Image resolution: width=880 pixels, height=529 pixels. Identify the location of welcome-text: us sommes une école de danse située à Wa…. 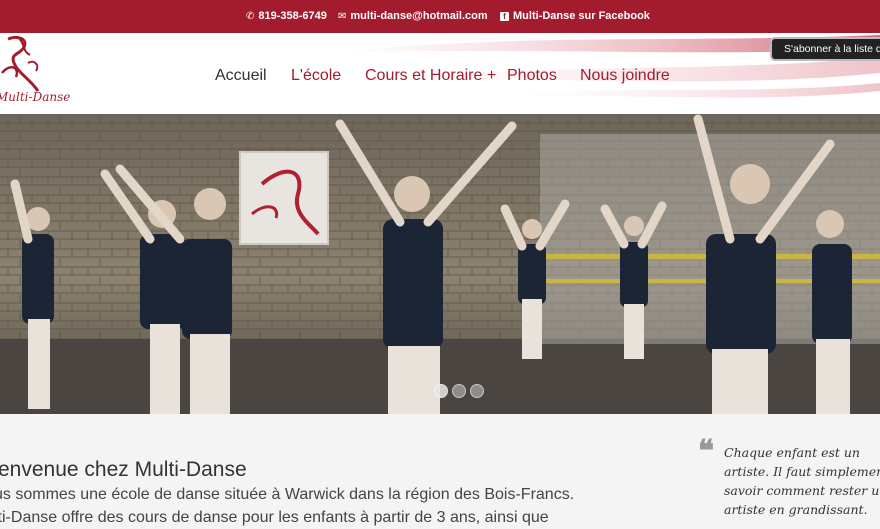
(317, 506).